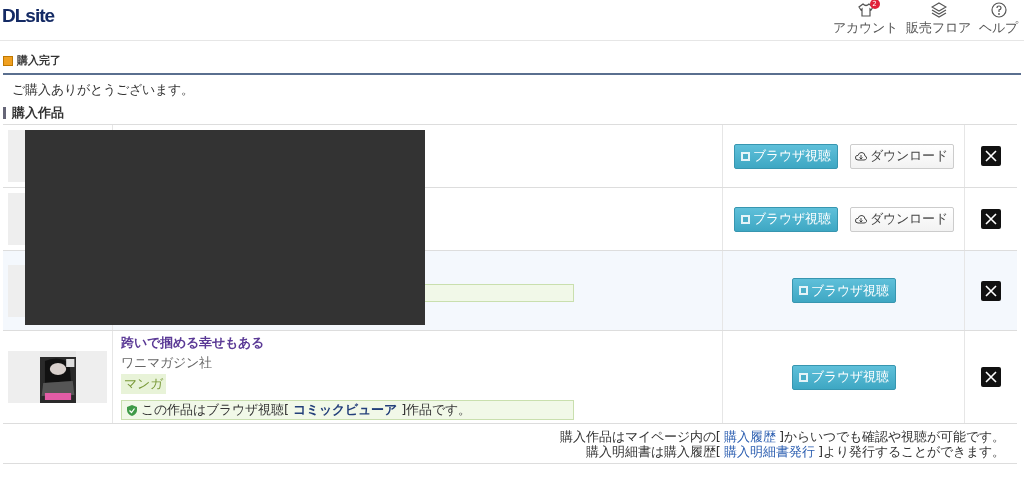 This screenshot has height=482, width=1024. I want to click on work-title: 跨いで掴める幸せもある, so click(192, 343).